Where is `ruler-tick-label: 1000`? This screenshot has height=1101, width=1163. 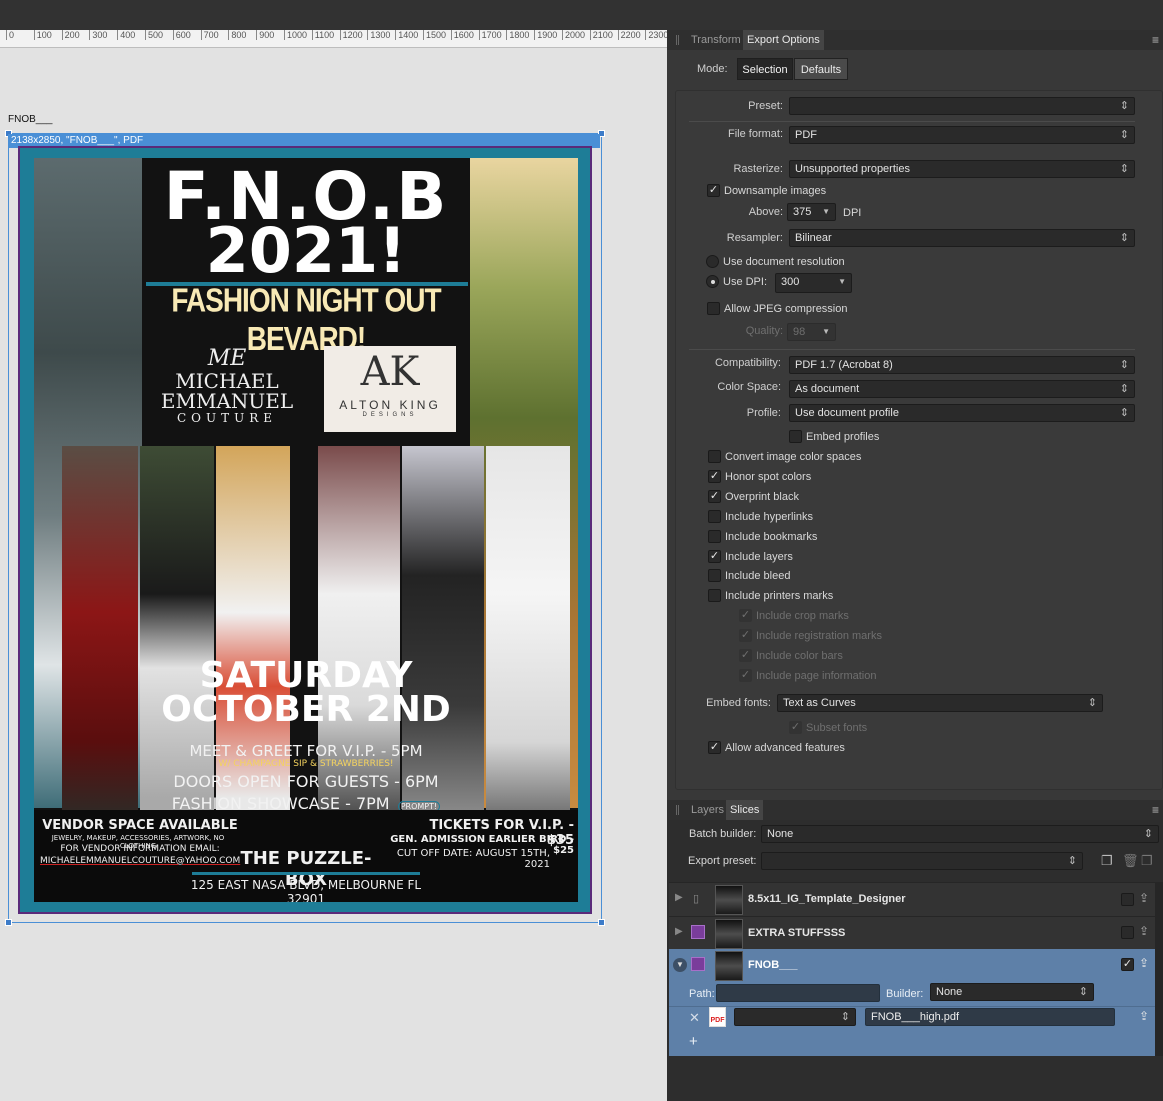 ruler-tick-label: 1000 is located at coordinates (295, 35).